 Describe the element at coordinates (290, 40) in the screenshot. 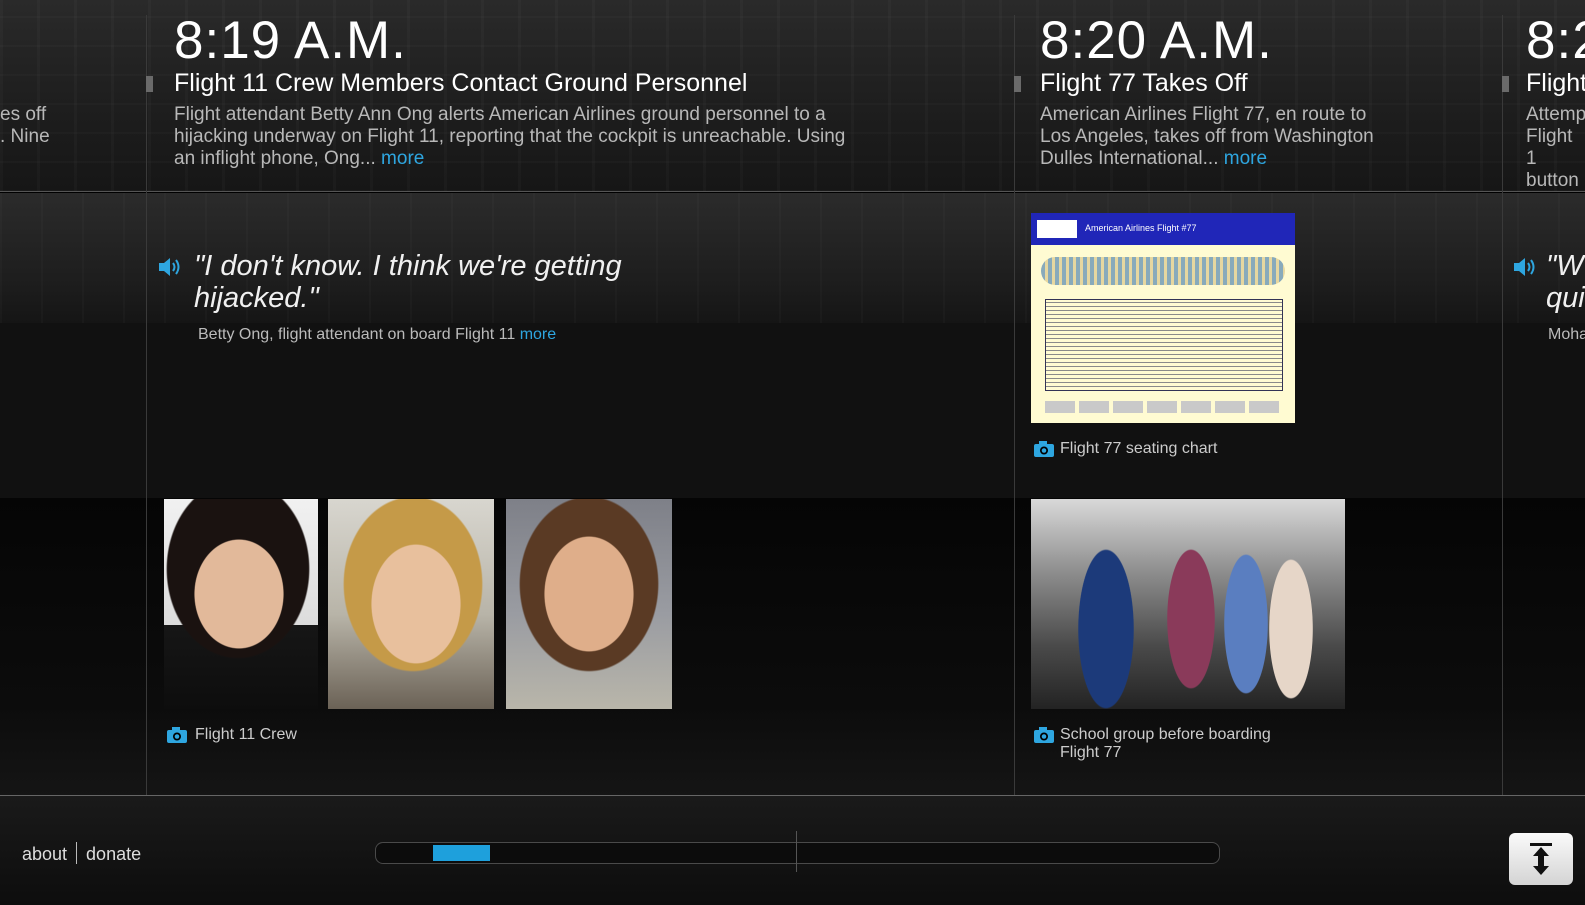

I see `entry-time: 8:19 A.M.` at that location.